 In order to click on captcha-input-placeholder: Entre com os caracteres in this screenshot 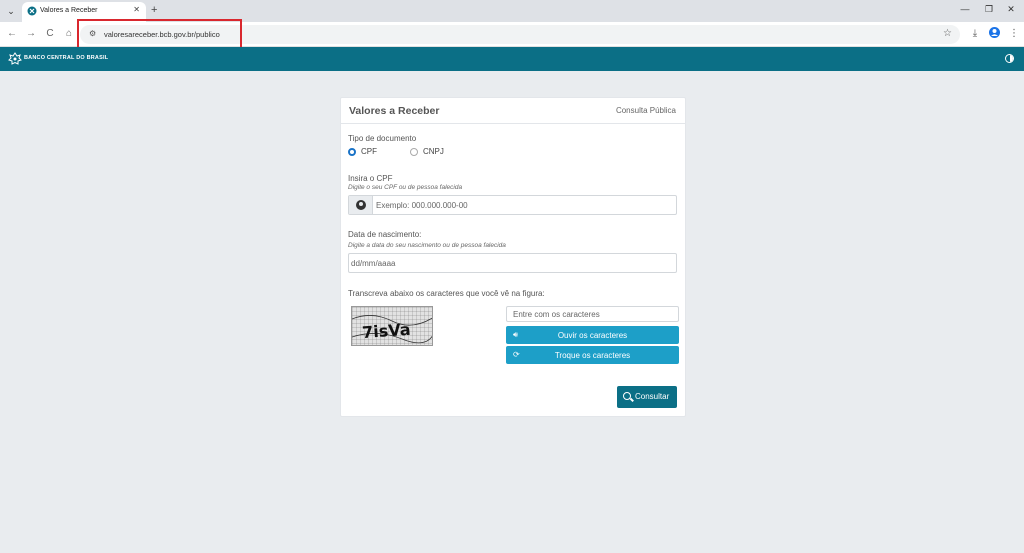, I will do `click(556, 314)`.